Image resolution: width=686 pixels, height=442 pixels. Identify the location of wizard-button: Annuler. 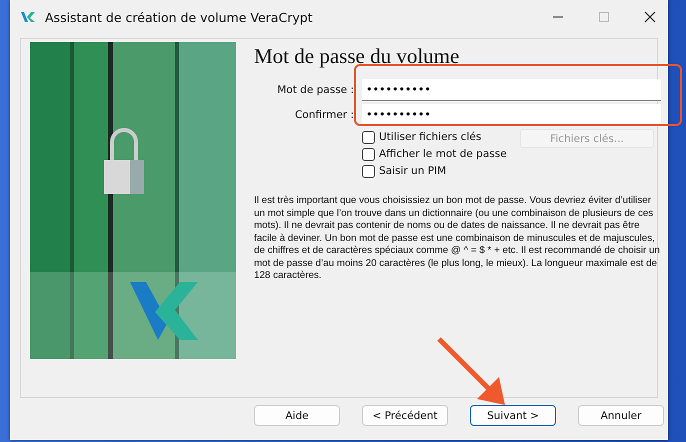
(621, 415).